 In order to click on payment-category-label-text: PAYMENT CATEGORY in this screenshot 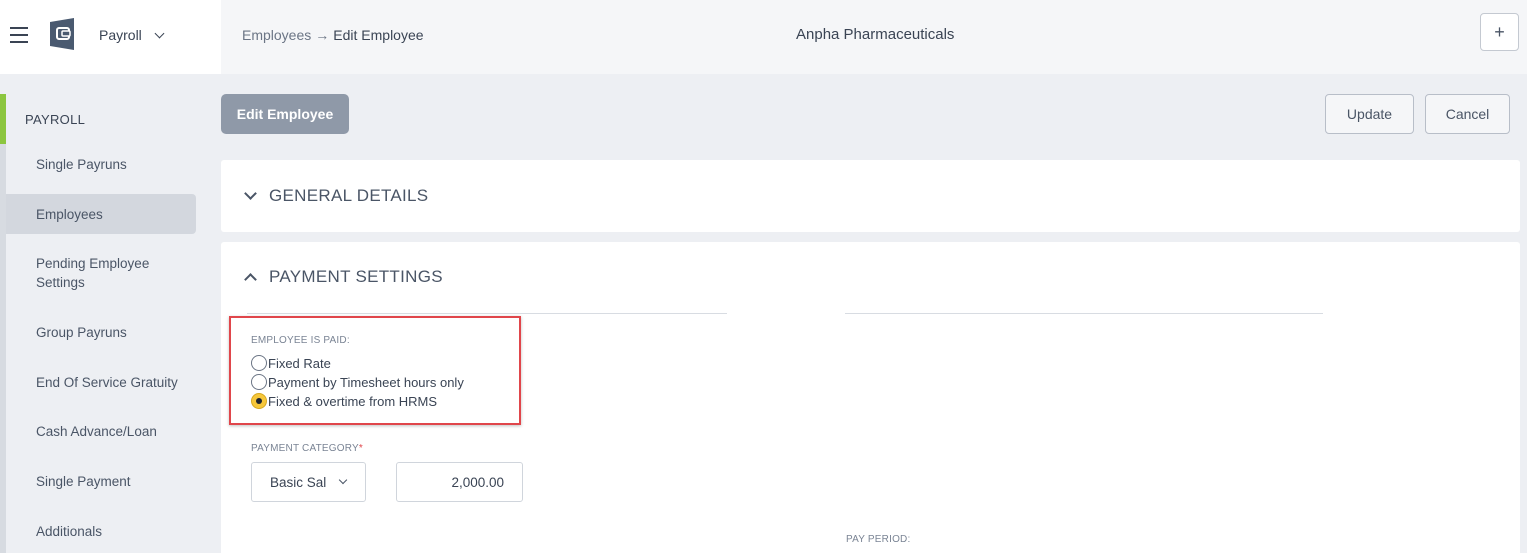, I will do `click(305, 448)`.